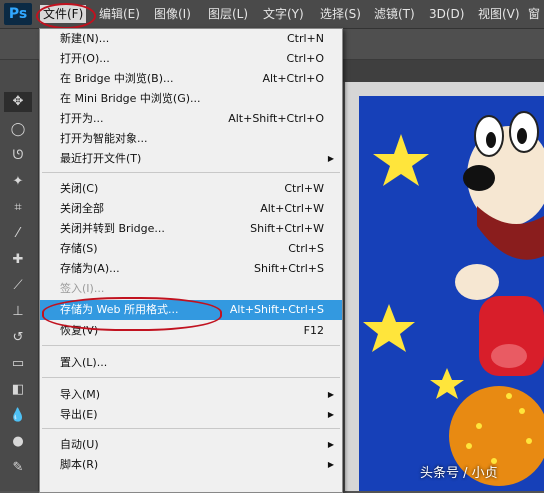 The width and height of the screenshot is (544, 493). What do you see at coordinates (18, 208) in the screenshot?
I see `crop-tool-icon: ⌗` at bounding box center [18, 208].